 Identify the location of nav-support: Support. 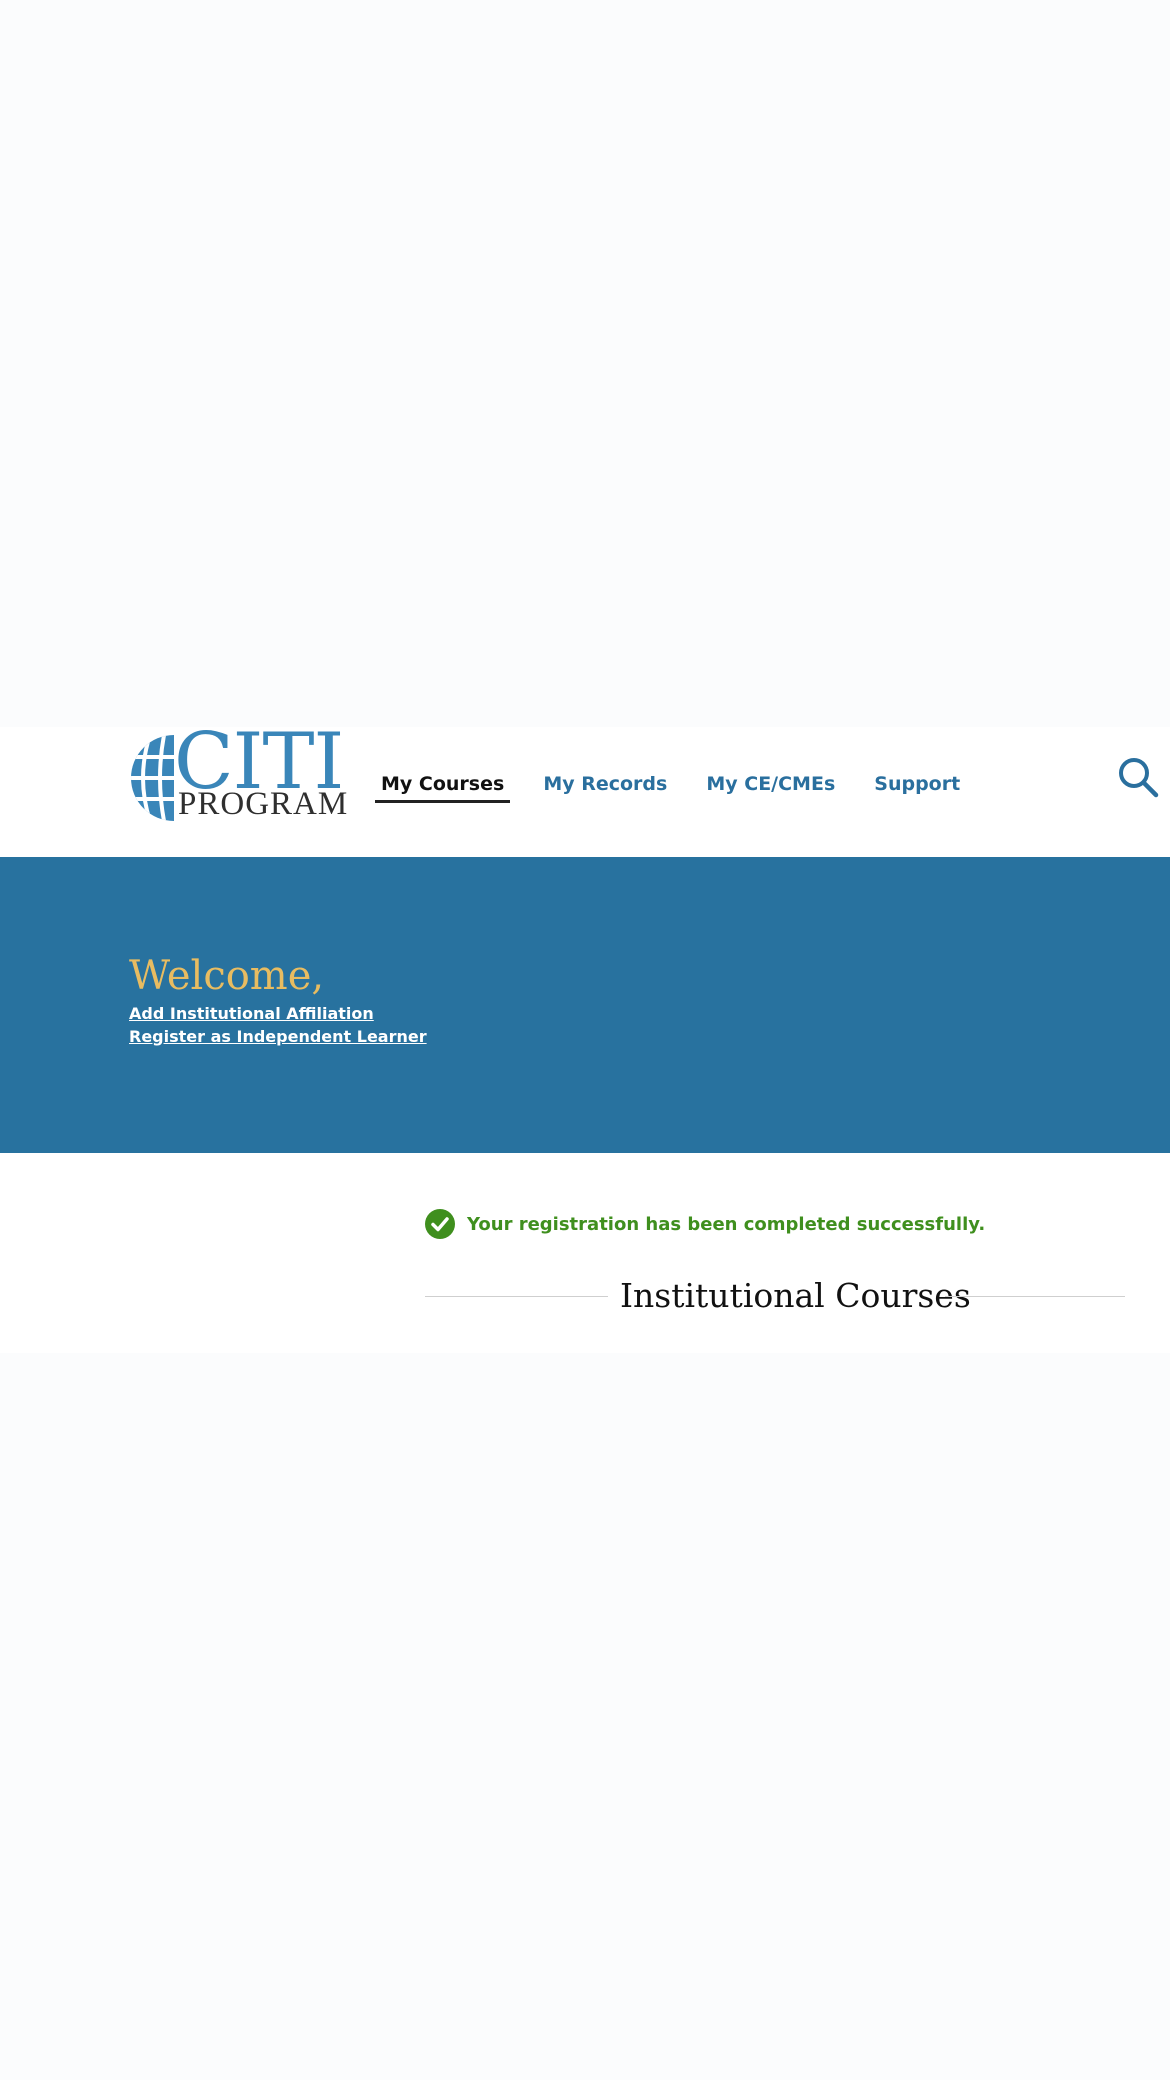
(917, 784).